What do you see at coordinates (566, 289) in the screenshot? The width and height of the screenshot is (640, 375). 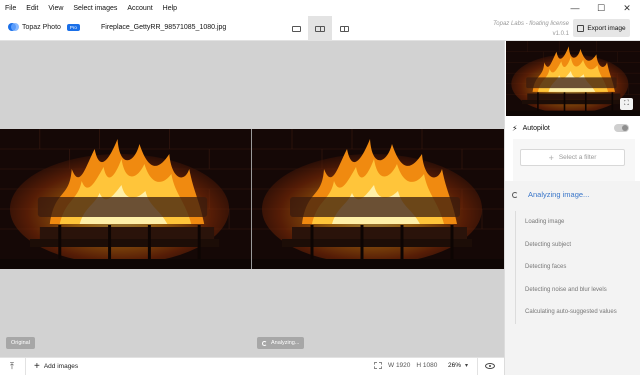 I see `analysis-step: Detecting noise and blur levels` at bounding box center [566, 289].